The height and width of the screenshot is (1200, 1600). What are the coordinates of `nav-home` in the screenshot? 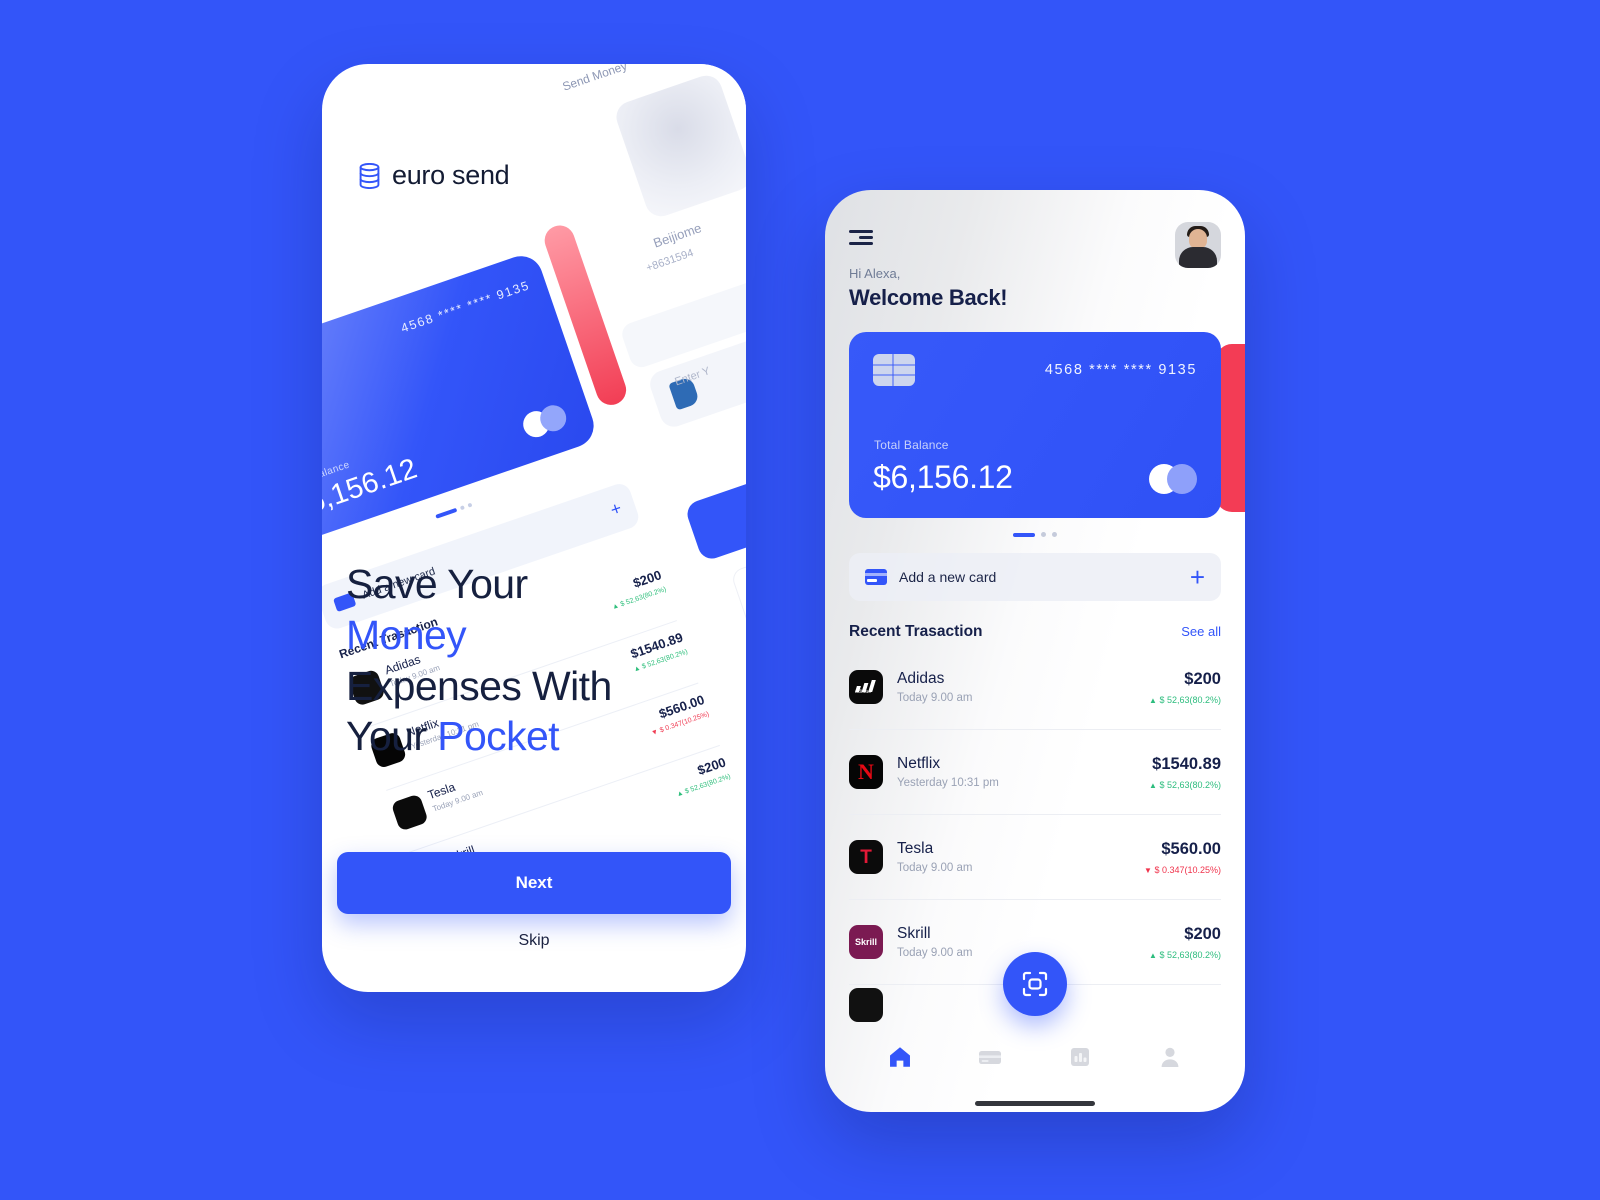 It's located at (900, 1057).